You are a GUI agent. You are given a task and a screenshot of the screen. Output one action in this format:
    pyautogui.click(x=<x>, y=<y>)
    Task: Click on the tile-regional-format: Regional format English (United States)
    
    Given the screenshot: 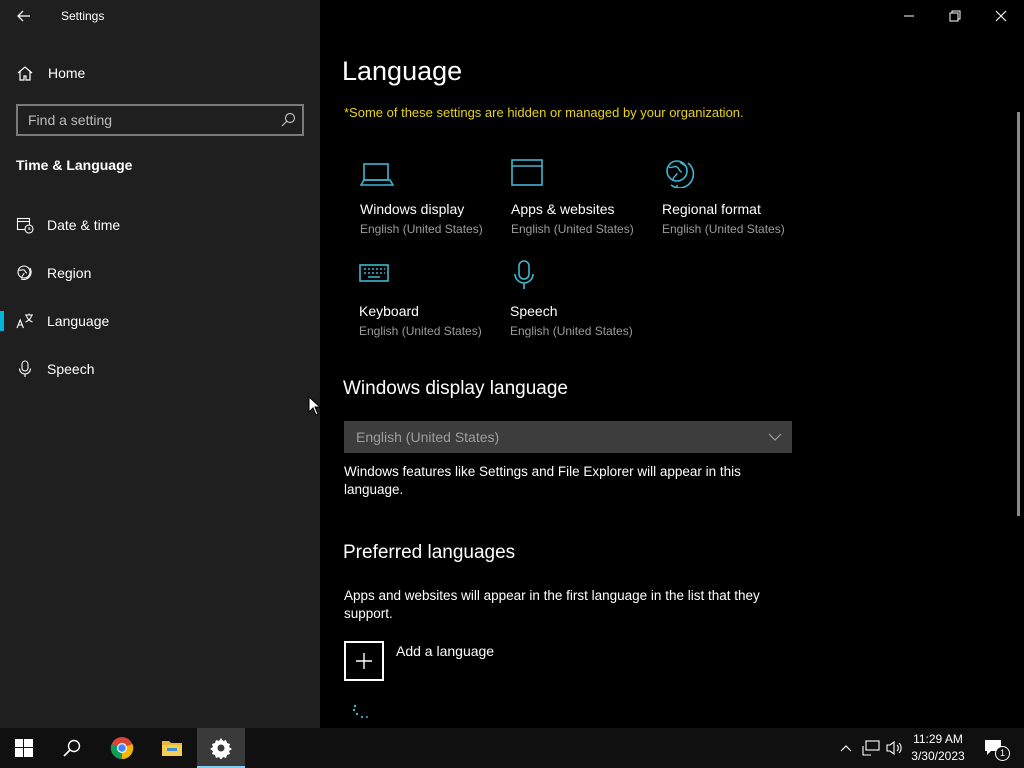 What is the action you would take?
    pyautogui.click(x=732, y=203)
    